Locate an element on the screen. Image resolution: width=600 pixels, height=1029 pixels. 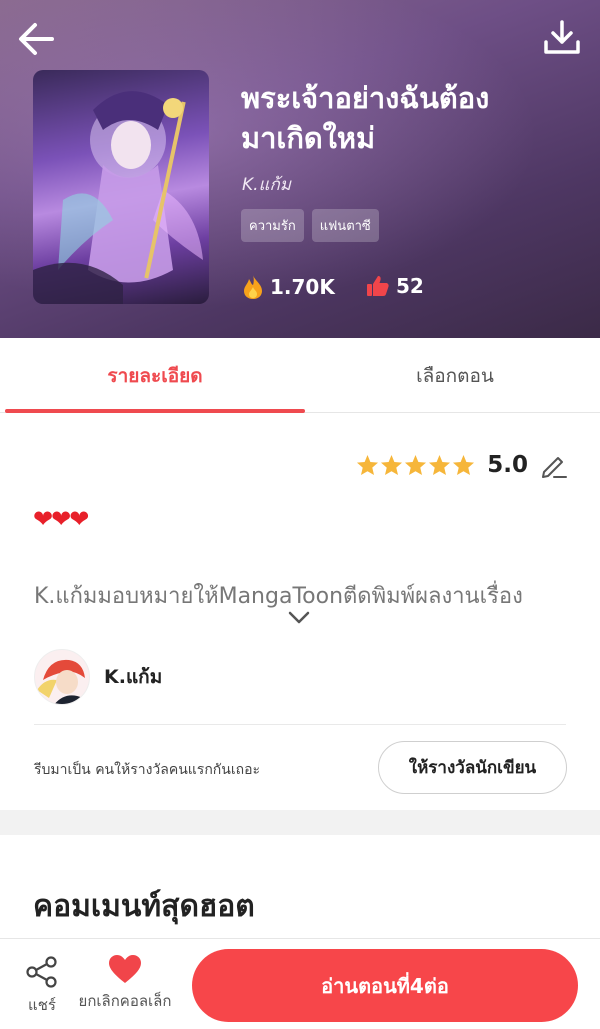
arrow-left-icon is located at coordinates (36, 39).